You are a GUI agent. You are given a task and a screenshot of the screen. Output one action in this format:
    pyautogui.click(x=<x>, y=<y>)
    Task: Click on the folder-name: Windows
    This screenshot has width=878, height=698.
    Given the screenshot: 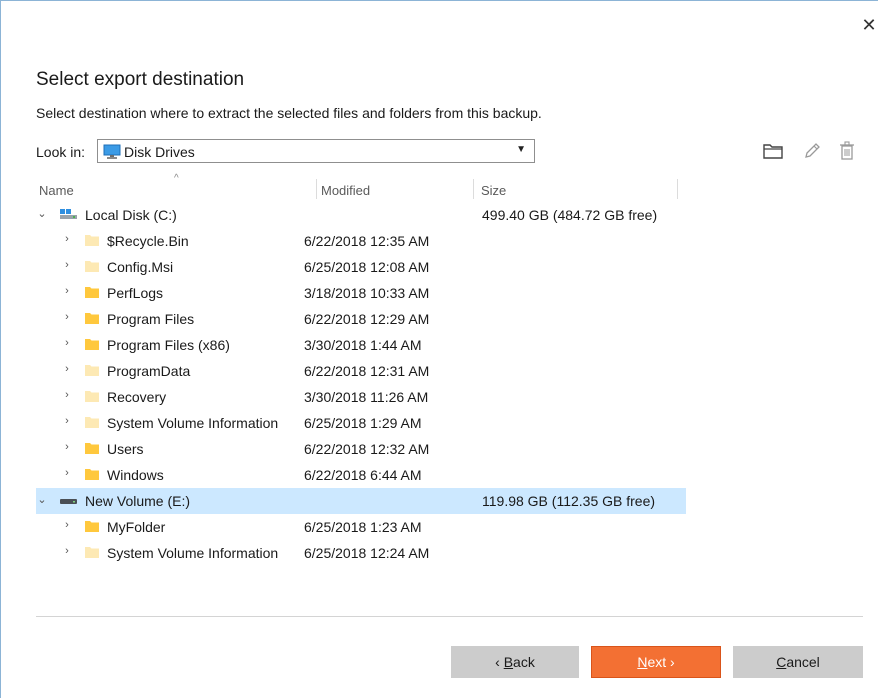 What is the action you would take?
    pyautogui.click(x=135, y=475)
    